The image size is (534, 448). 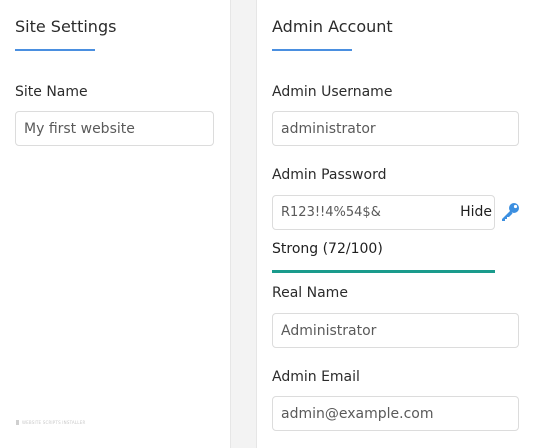 I want to click on password-strength-bar, so click(x=383, y=271).